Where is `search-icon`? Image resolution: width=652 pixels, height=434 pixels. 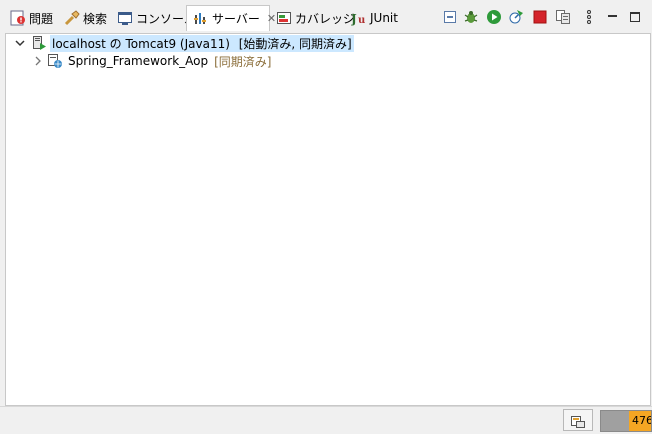
search-icon is located at coordinates (72, 18).